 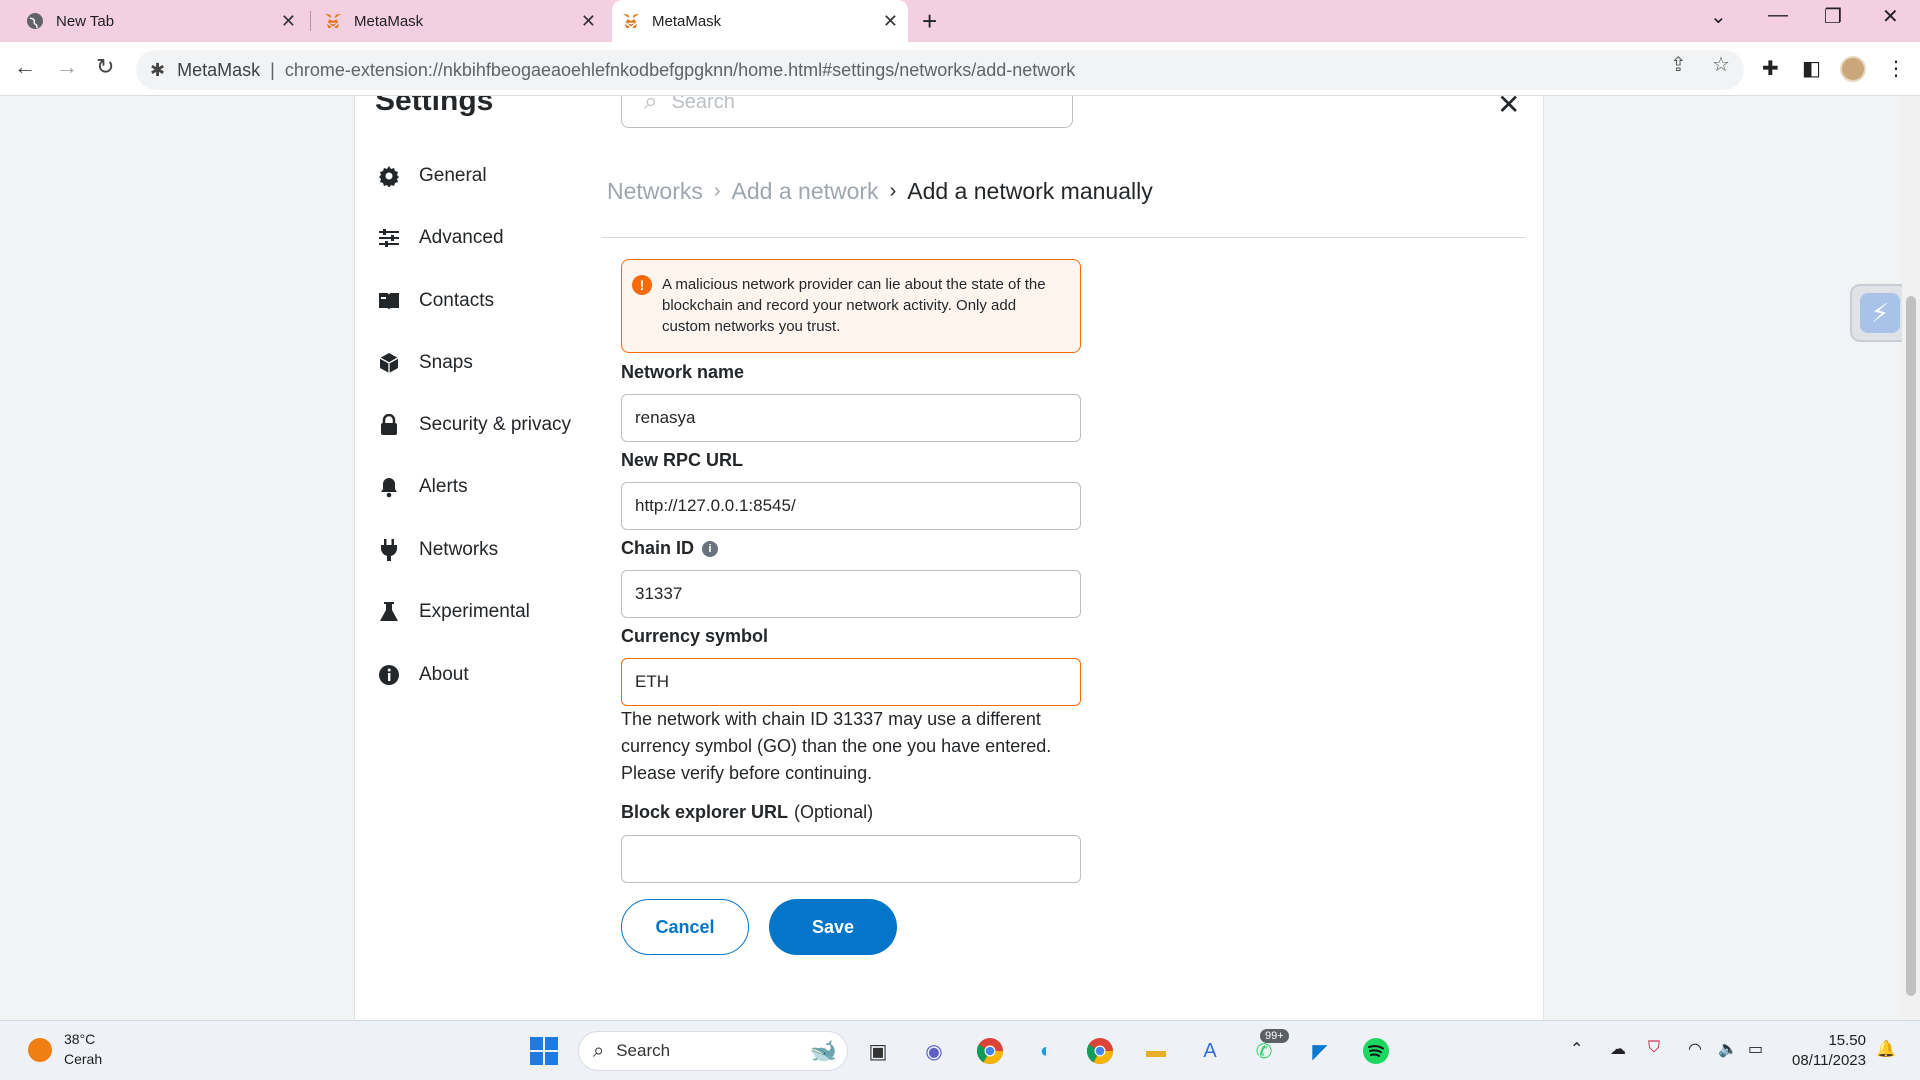 I want to click on spotify-icon, so click(x=1376, y=1051).